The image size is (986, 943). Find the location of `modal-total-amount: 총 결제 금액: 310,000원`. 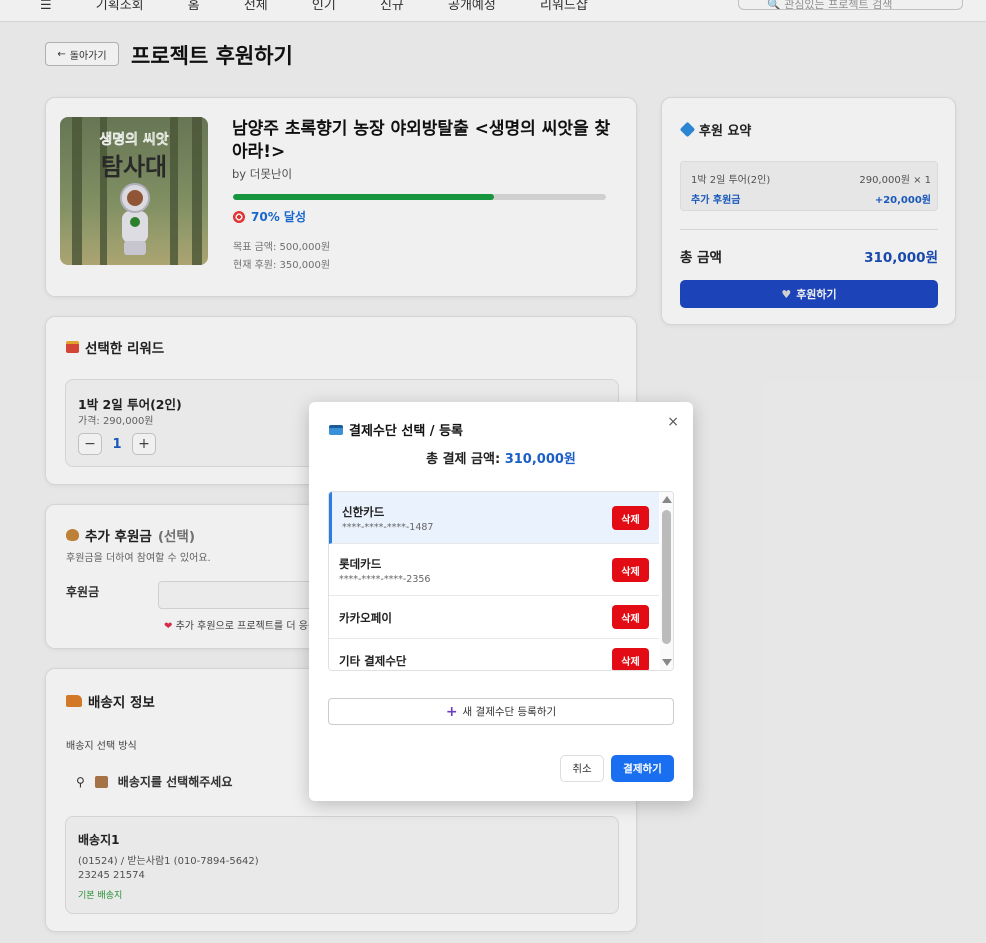

modal-total-amount: 총 결제 금액: 310,000원 is located at coordinates (501, 459).